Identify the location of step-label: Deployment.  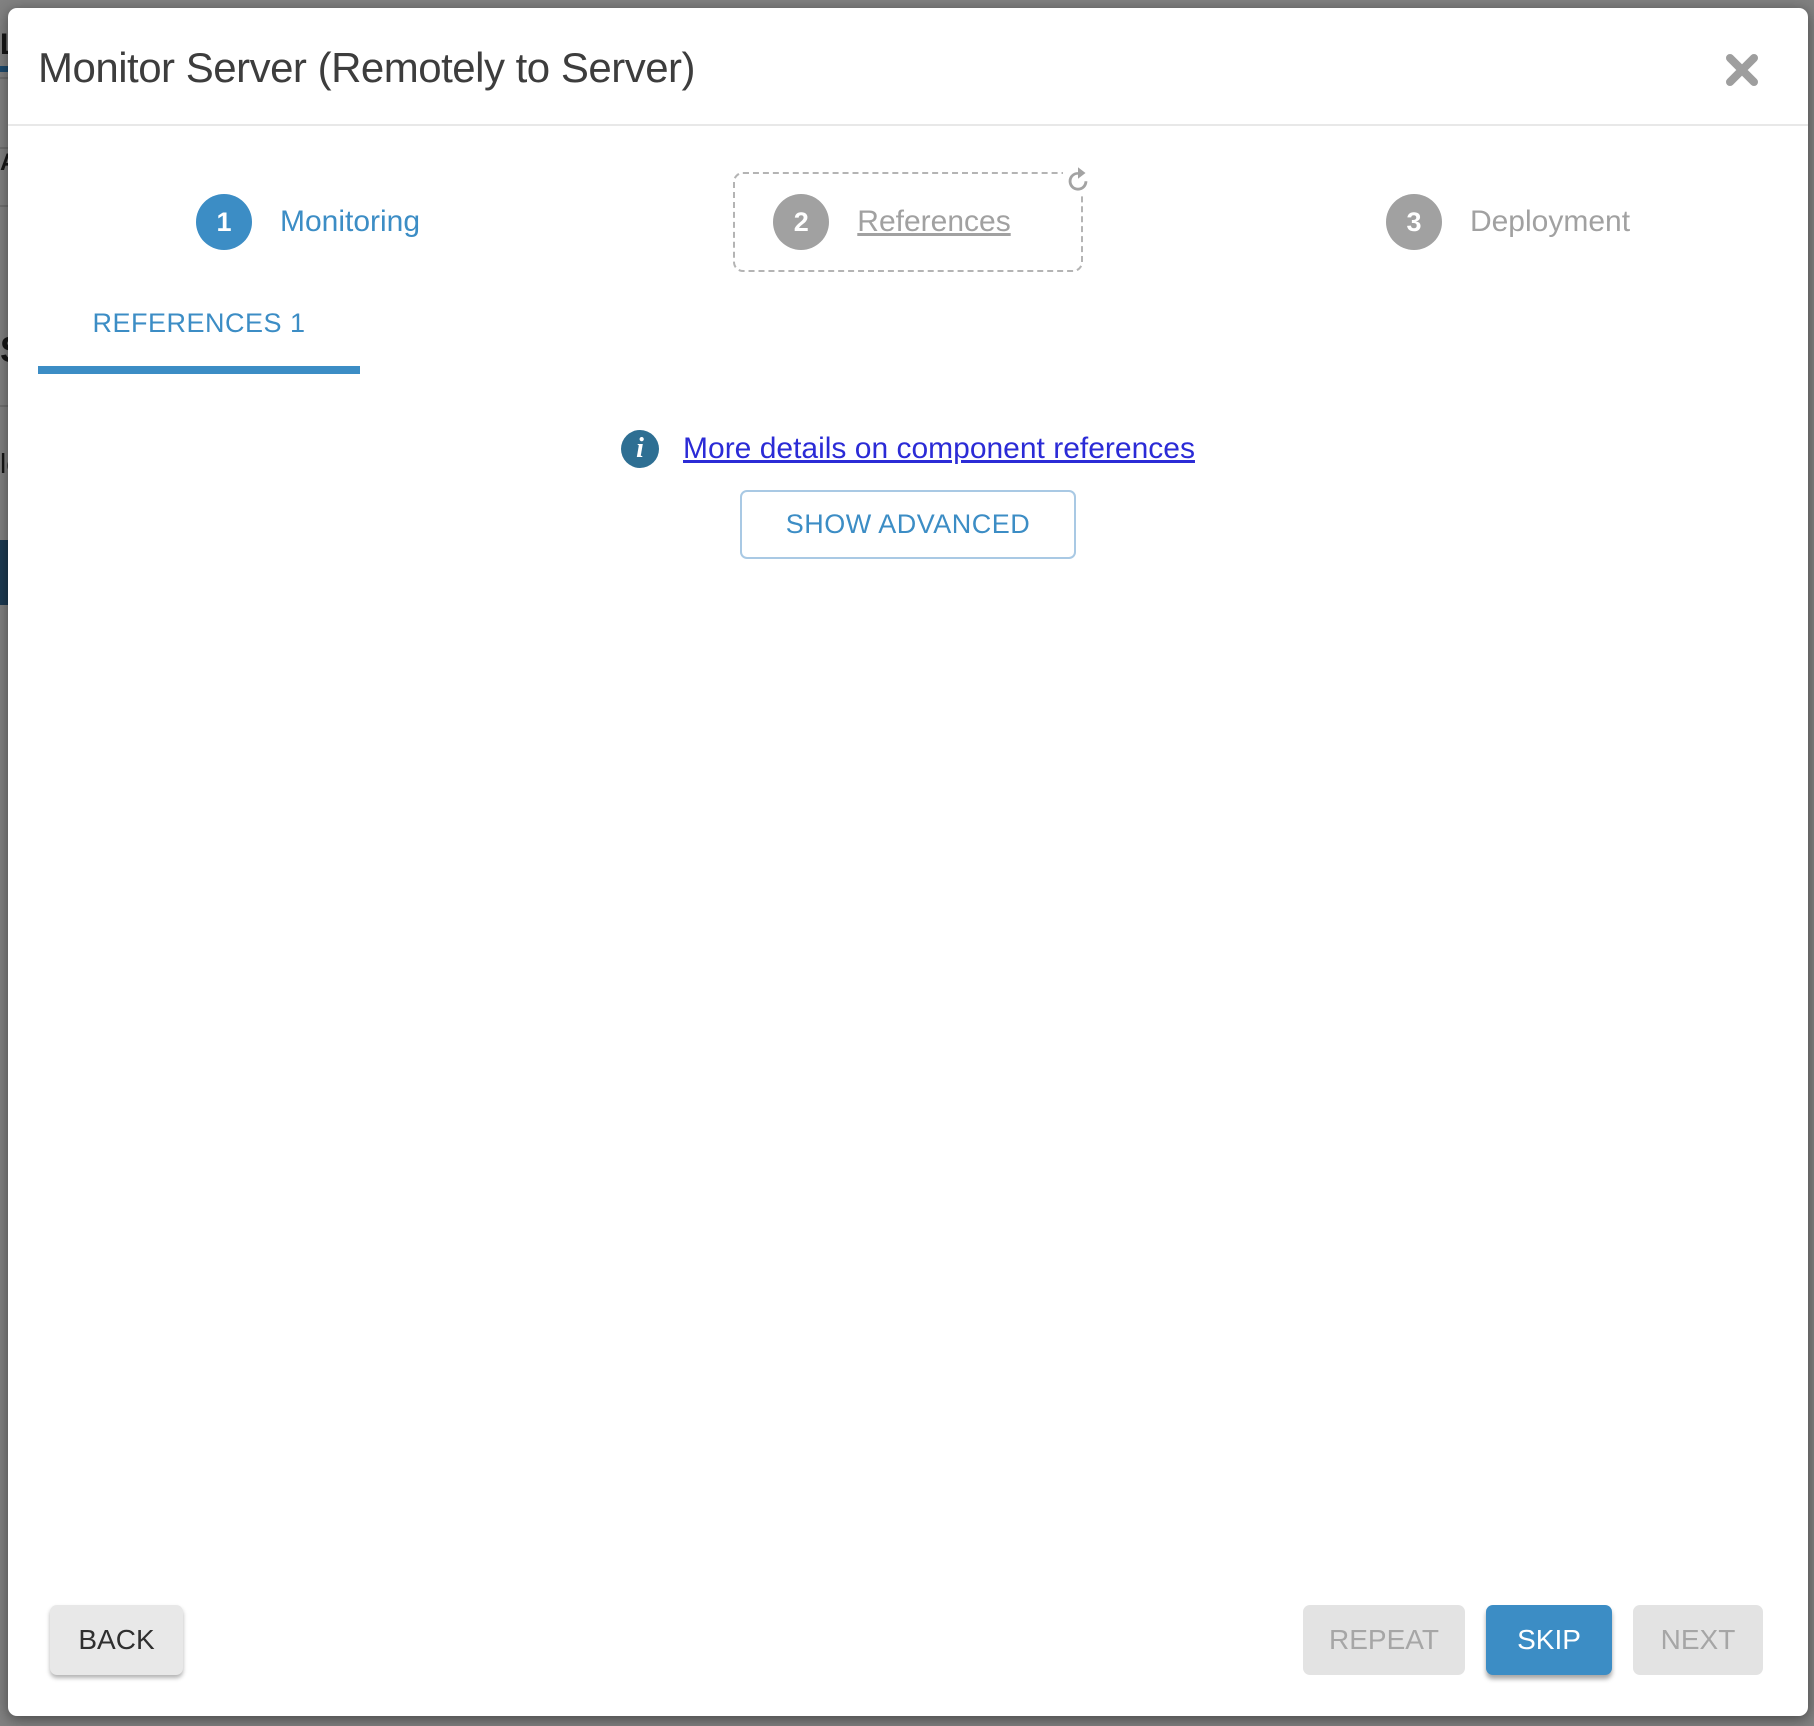
(1550, 221).